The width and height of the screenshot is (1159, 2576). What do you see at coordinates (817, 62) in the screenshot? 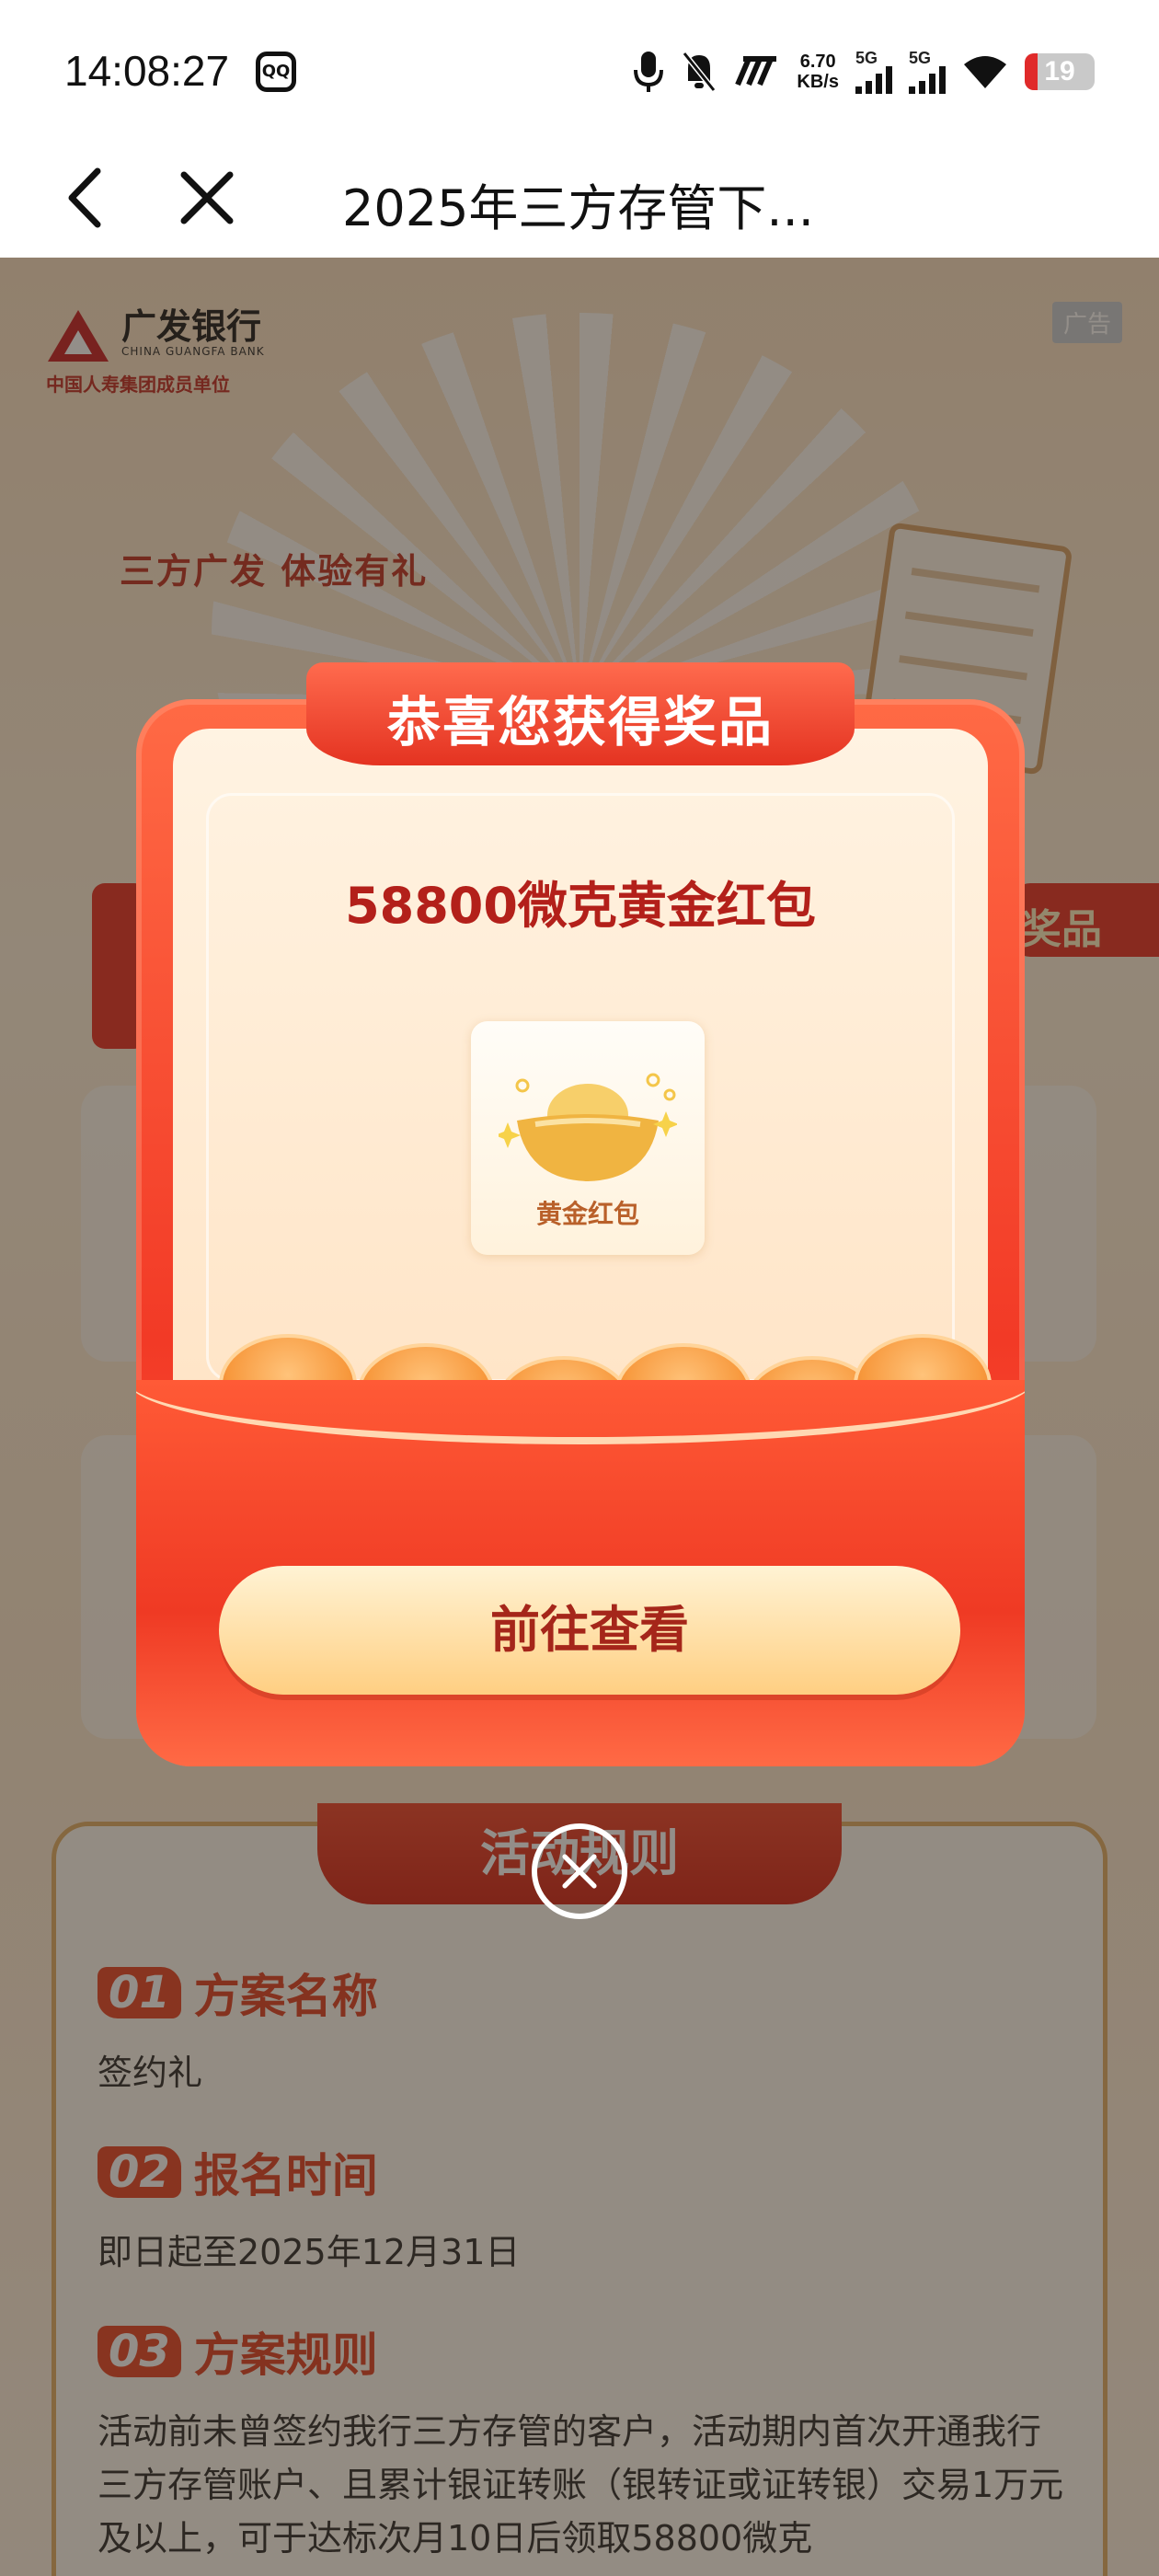
I see `net-speed-value: 6.70` at bounding box center [817, 62].